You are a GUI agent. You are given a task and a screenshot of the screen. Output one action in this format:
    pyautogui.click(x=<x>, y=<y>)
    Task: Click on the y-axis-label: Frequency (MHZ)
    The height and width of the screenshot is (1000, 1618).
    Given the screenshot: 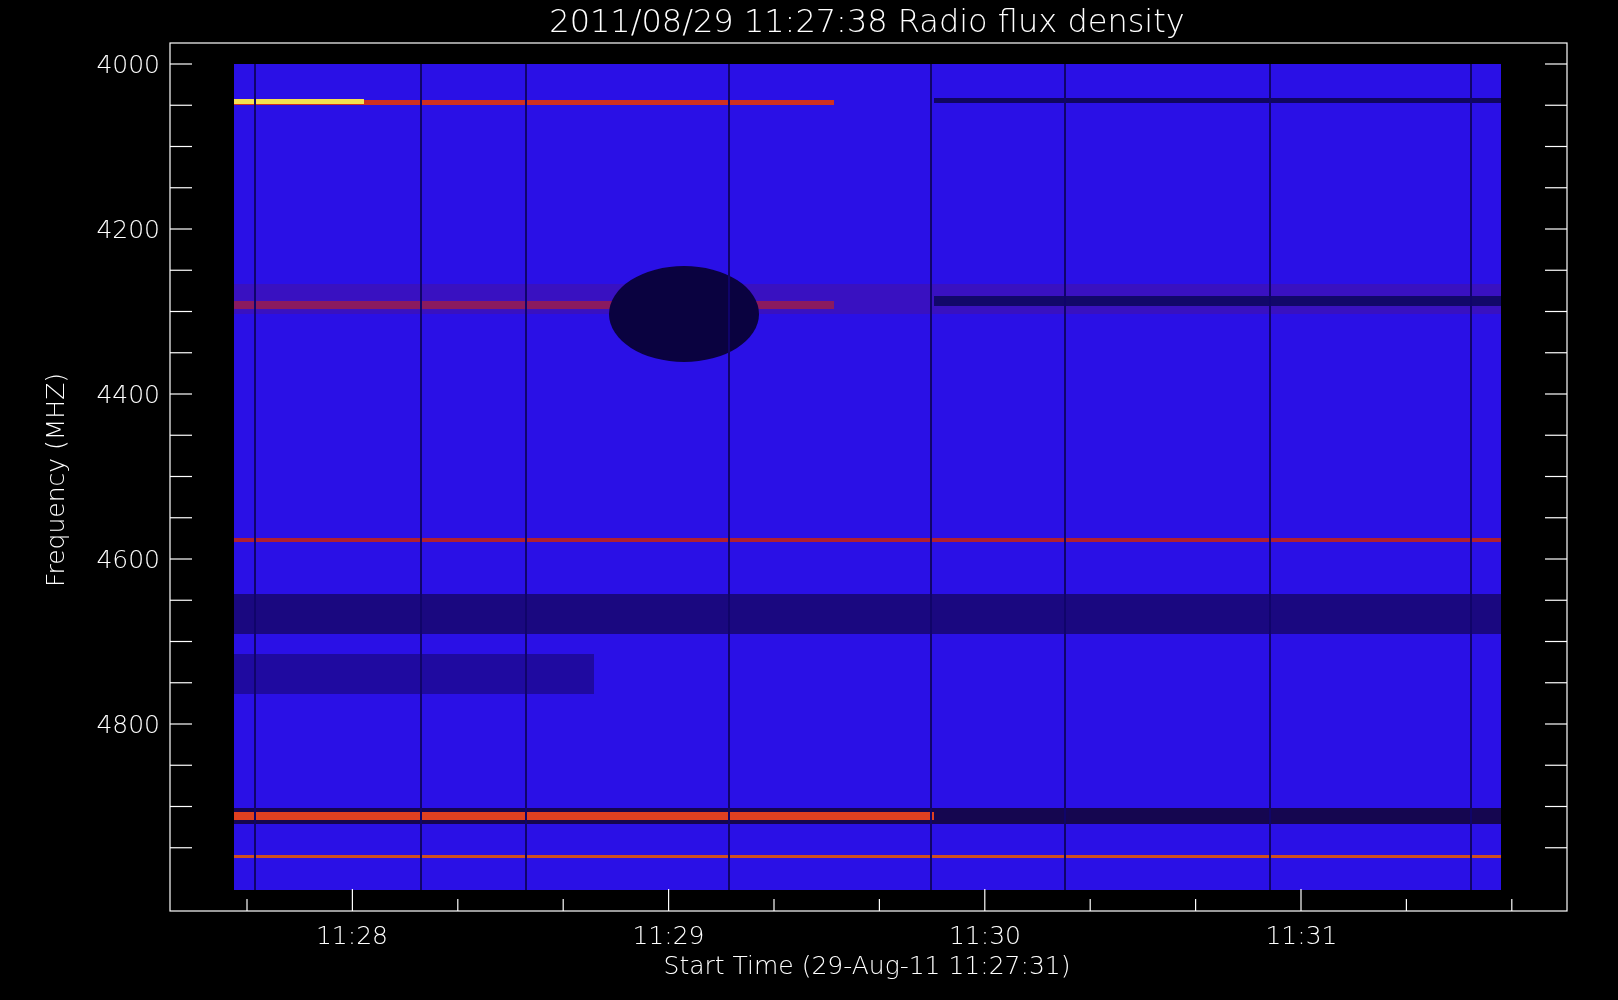 What is the action you would take?
    pyautogui.click(x=55, y=480)
    